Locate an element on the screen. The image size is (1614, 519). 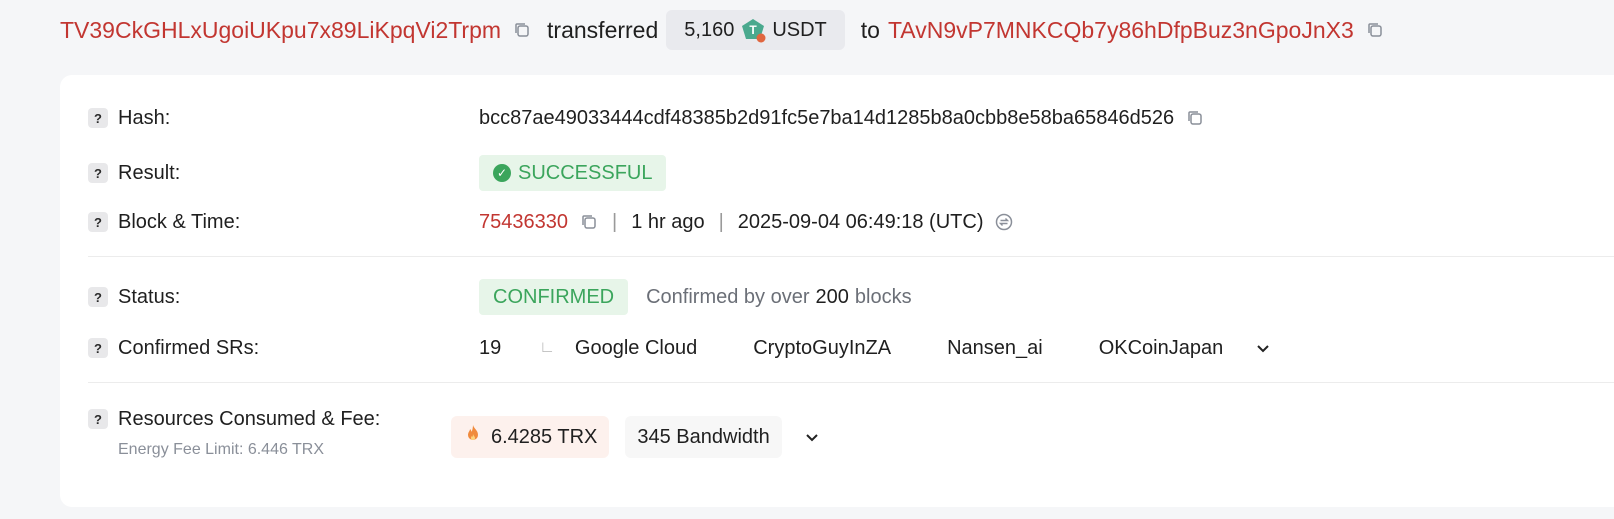
svg-text: T is located at coordinates (754, 30).